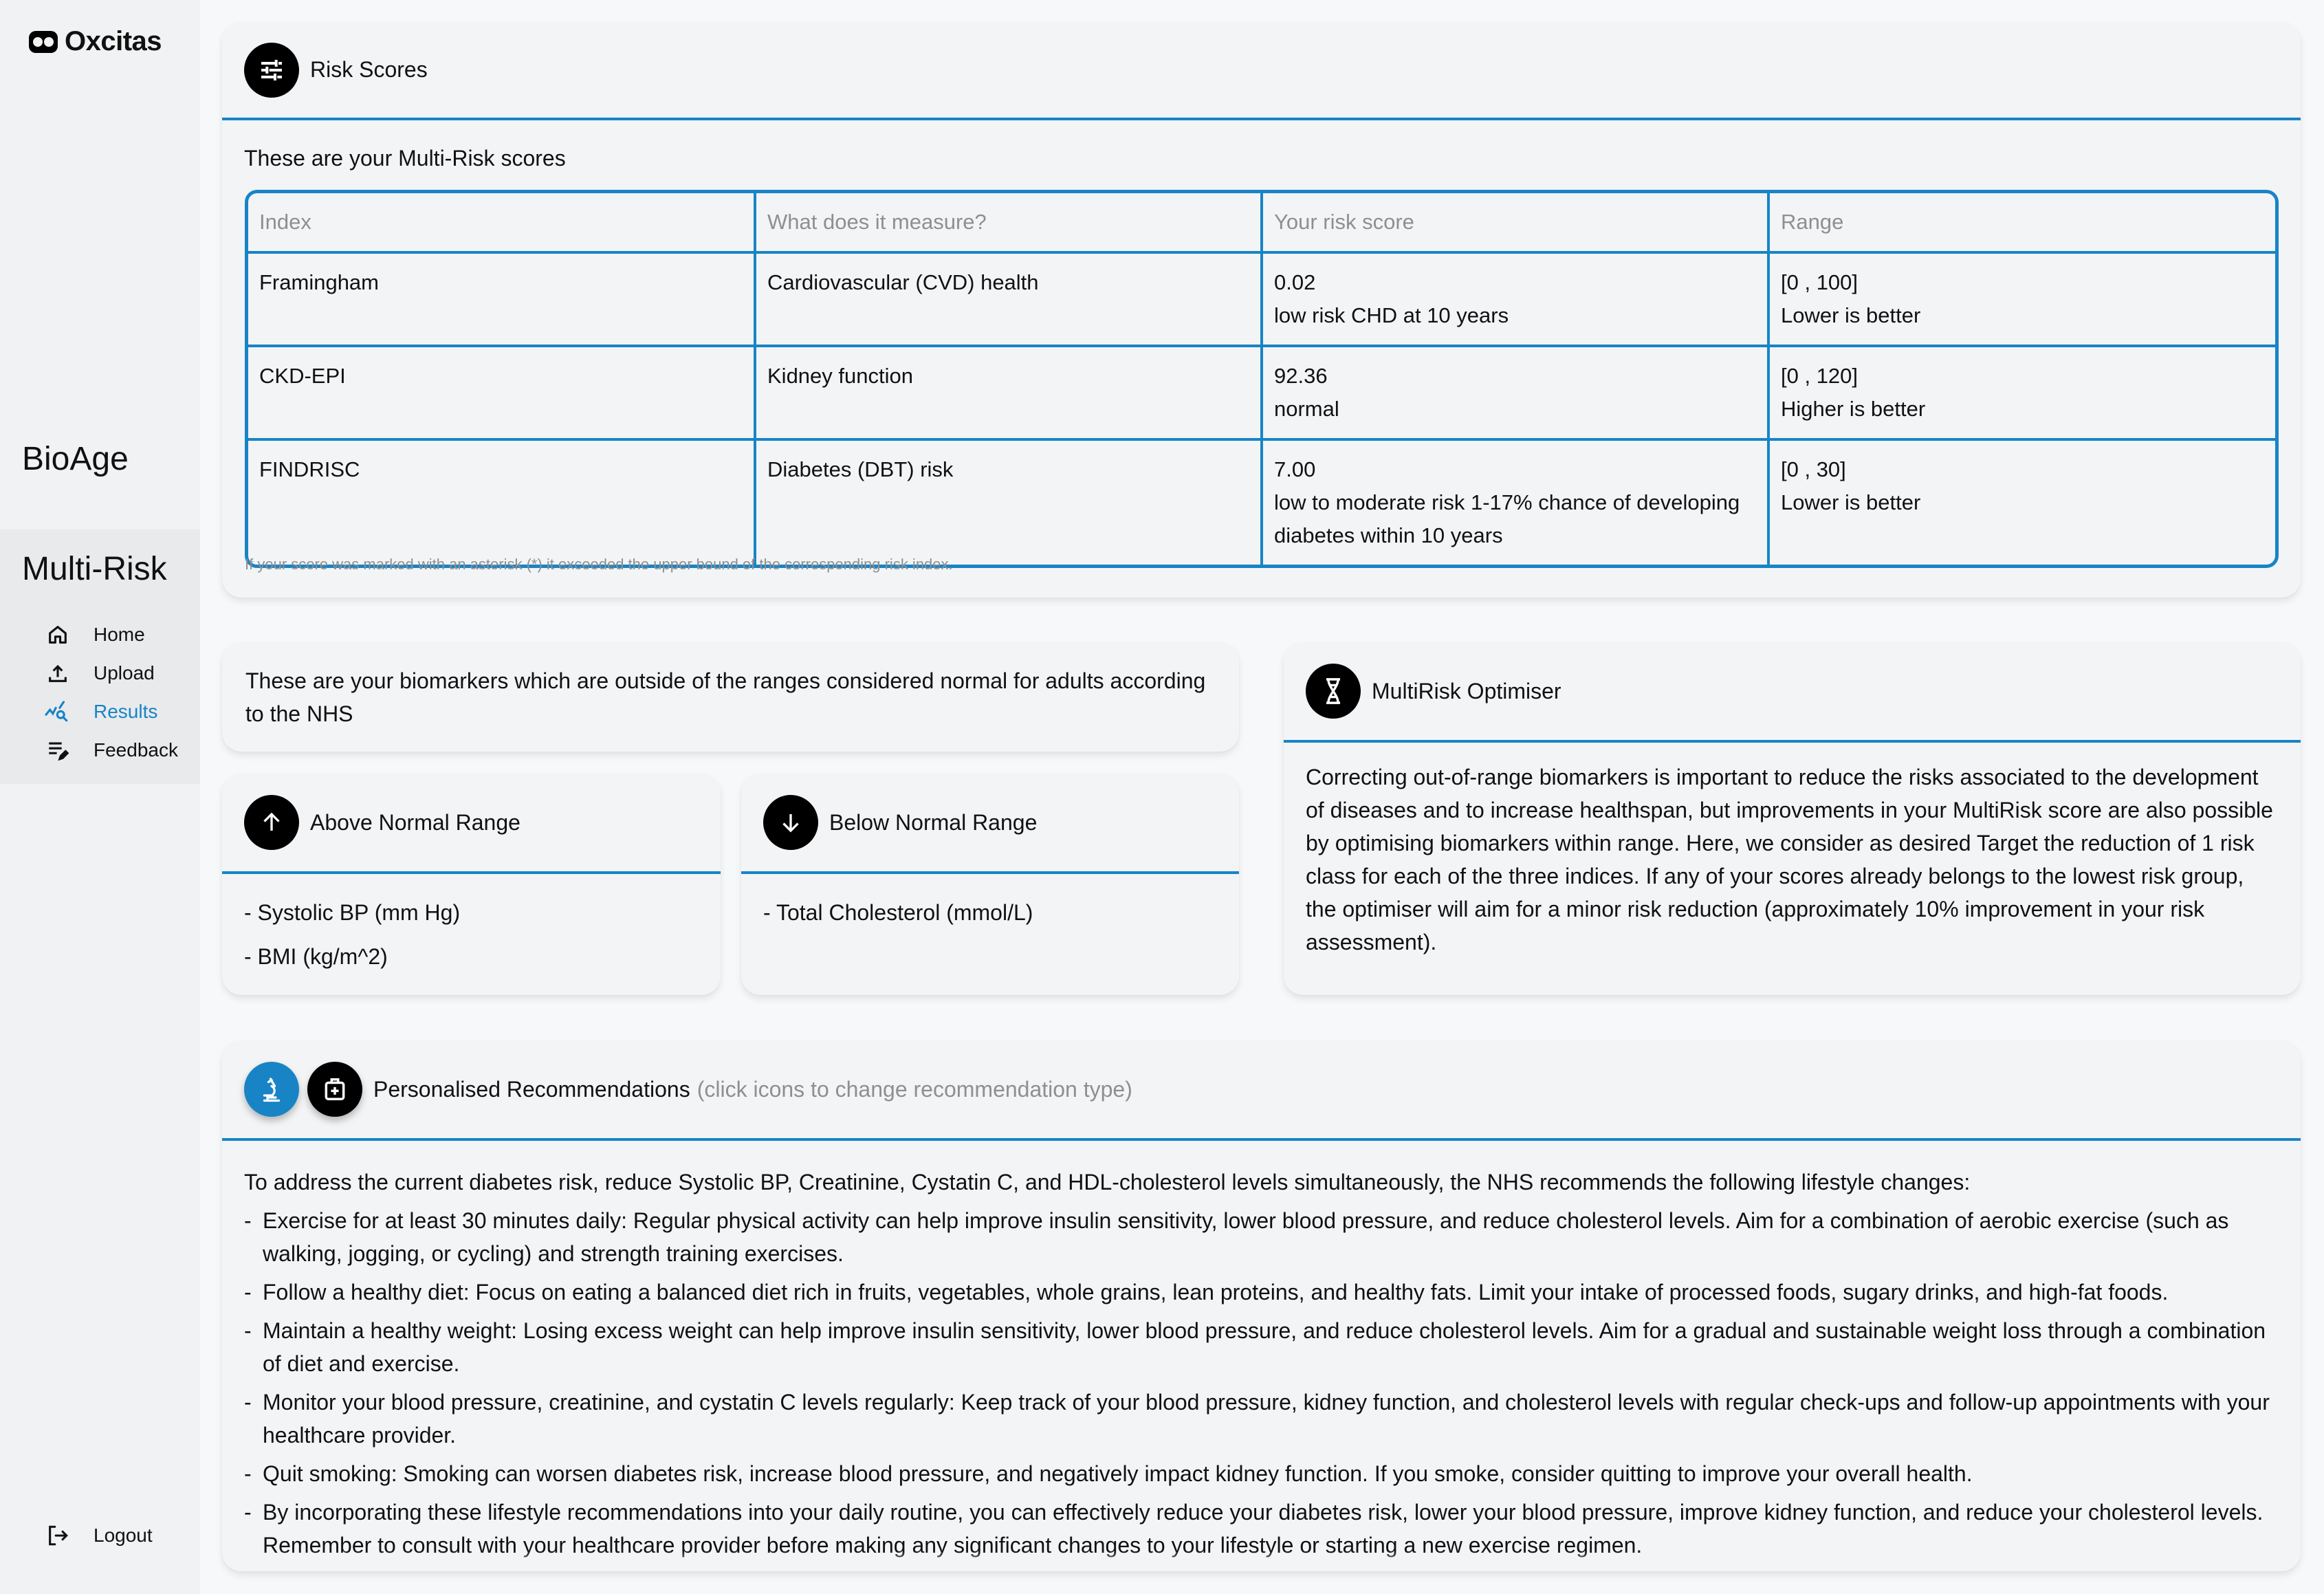 The height and width of the screenshot is (1594, 2324). I want to click on score-value: 7.00, so click(1295, 469).